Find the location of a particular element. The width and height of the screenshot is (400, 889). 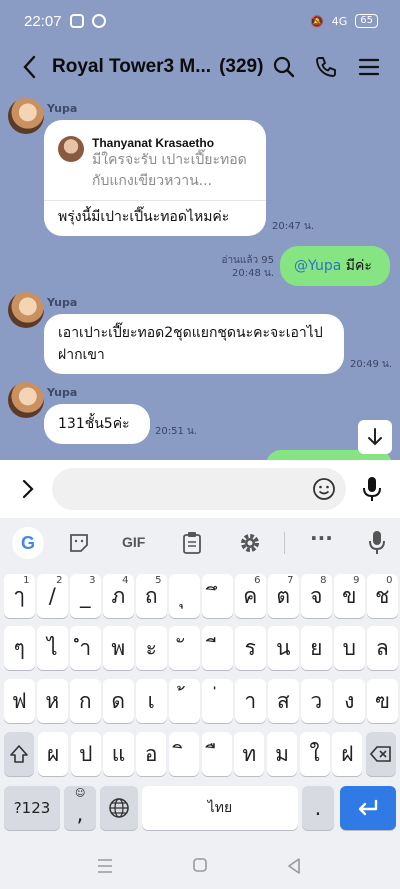

key: ป is located at coordinates (85, 754).